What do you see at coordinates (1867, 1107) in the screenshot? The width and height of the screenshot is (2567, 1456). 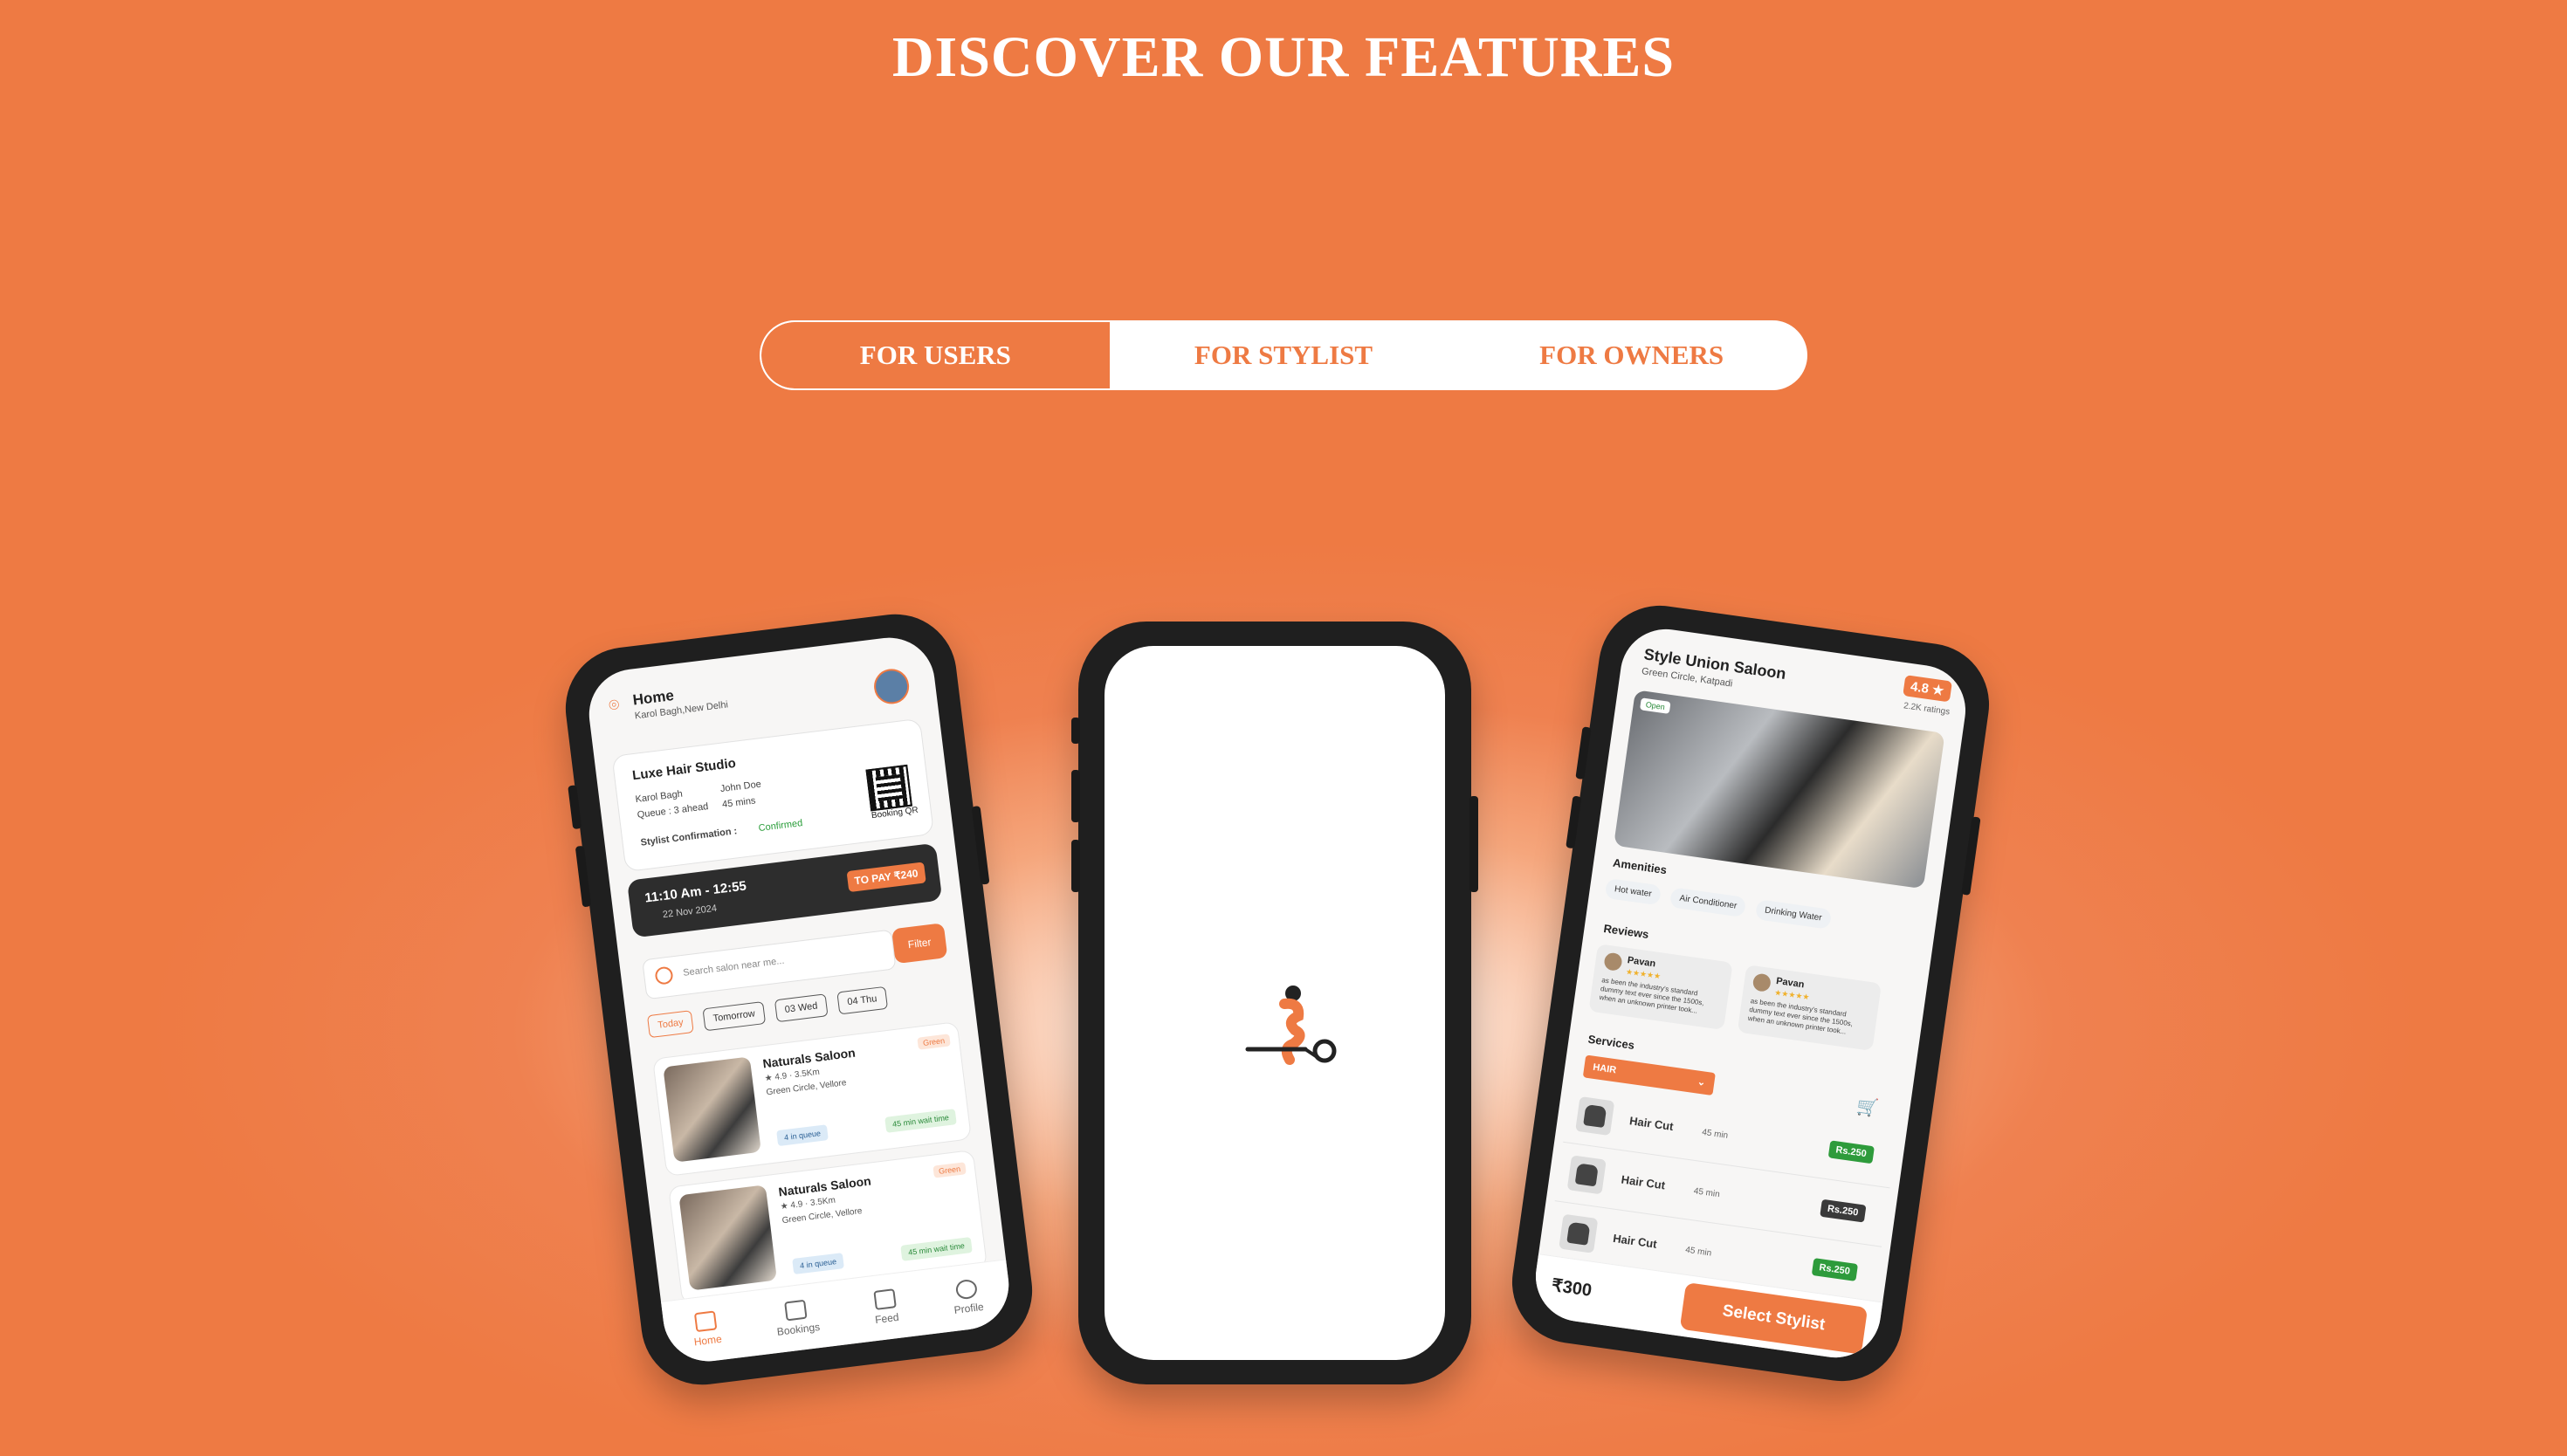 I see `cart-icon: 🛒` at bounding box center [1867, 1107].